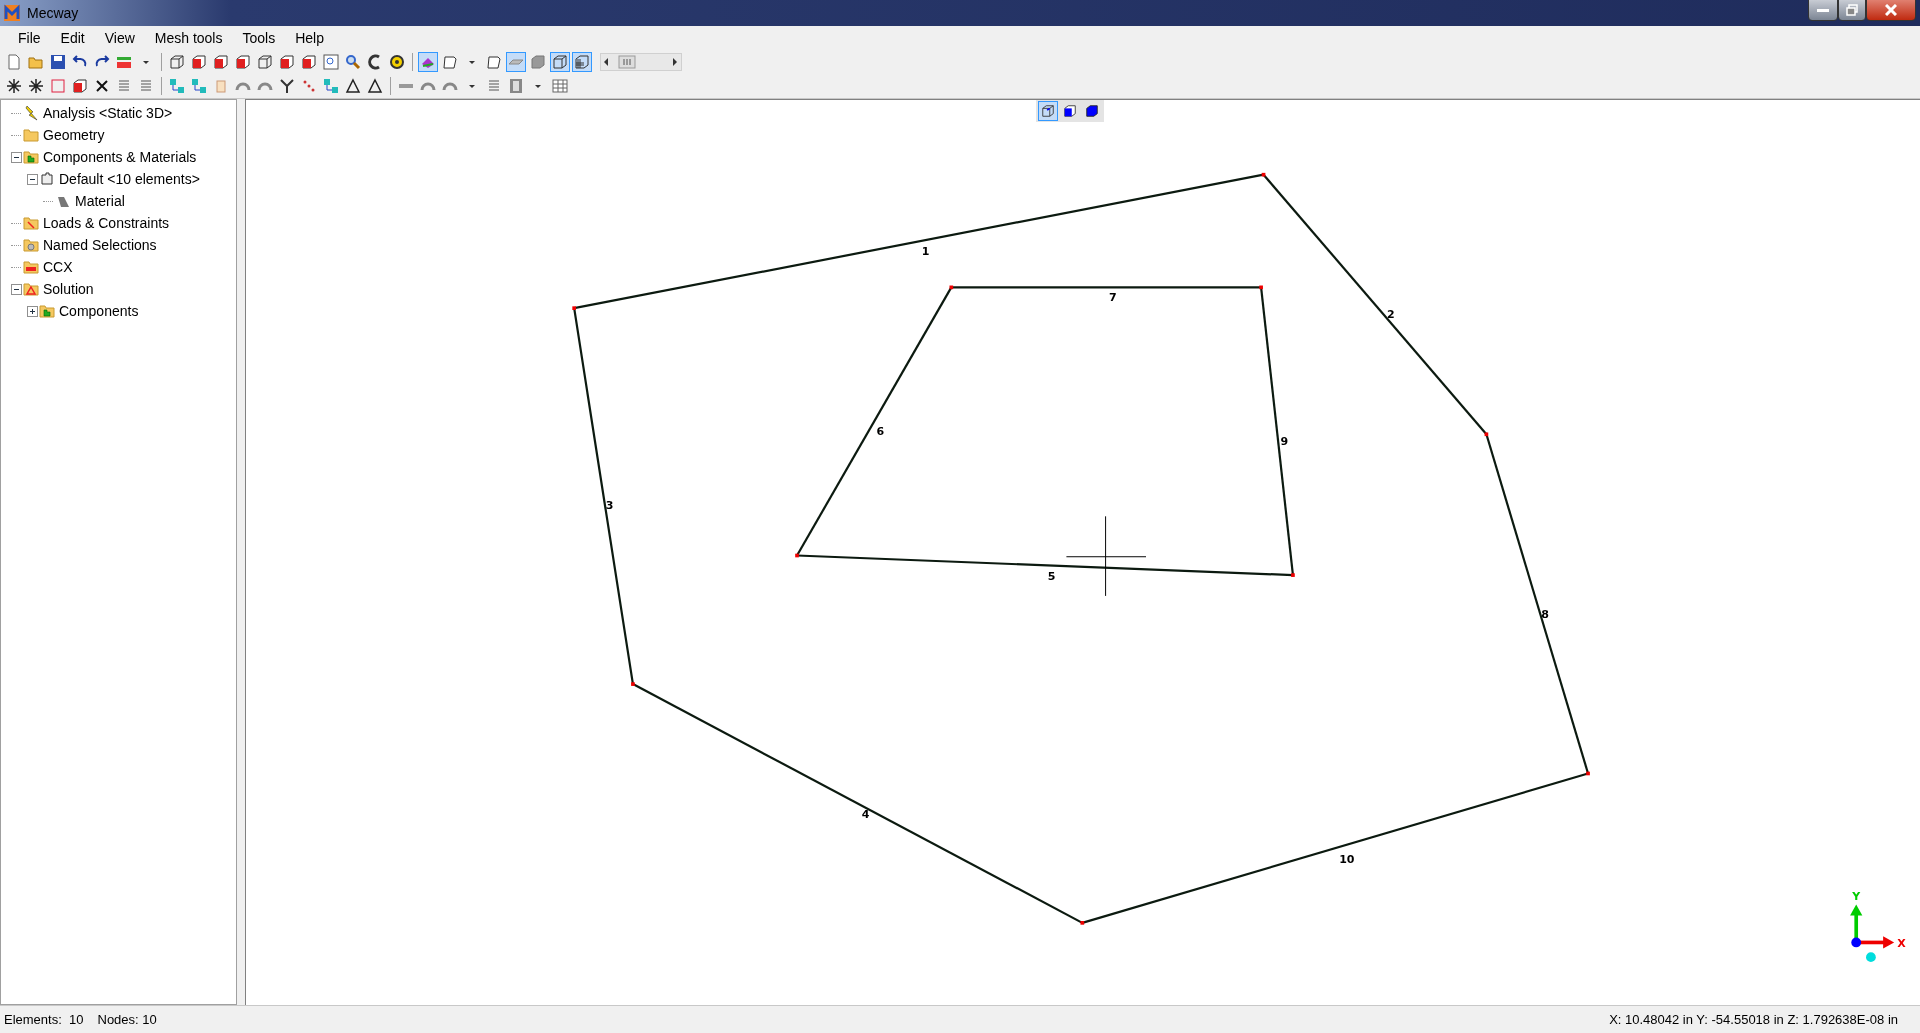 The height and width of the screenshot is (1033, 1920). Describe the element at coordinates (31, 245) in the screenshot. I see `folder-grid-icon` at that location.